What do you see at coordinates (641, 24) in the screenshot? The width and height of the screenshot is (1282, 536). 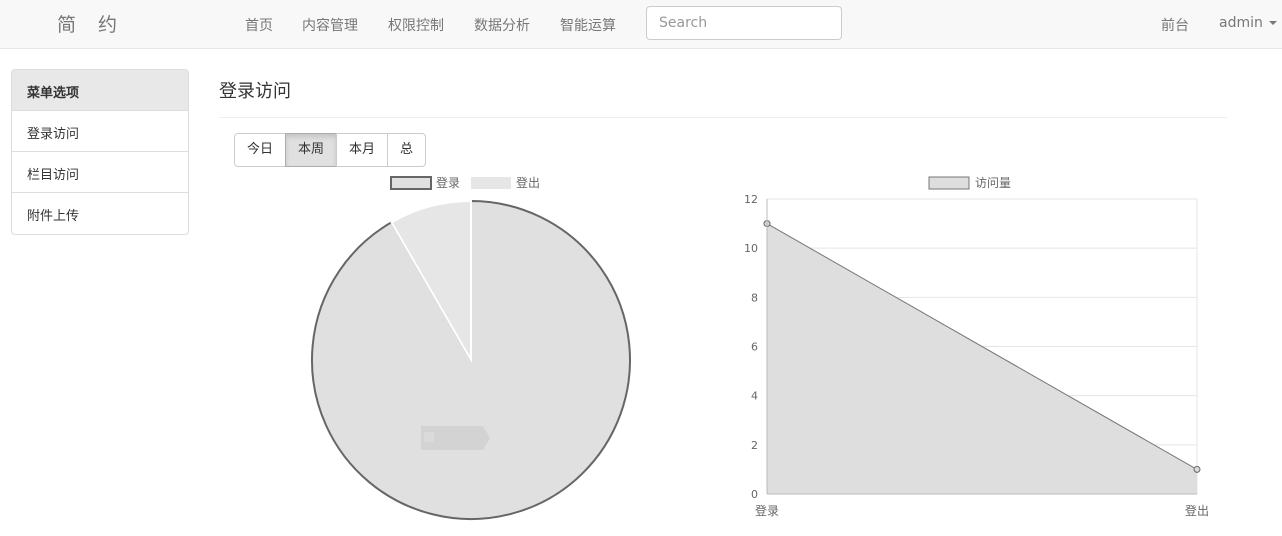 I see `top-navbar: 简 约 首页 内容管理 权限控制 数据分析 智能运算 前台 admin` at bounding box center [641, 24].